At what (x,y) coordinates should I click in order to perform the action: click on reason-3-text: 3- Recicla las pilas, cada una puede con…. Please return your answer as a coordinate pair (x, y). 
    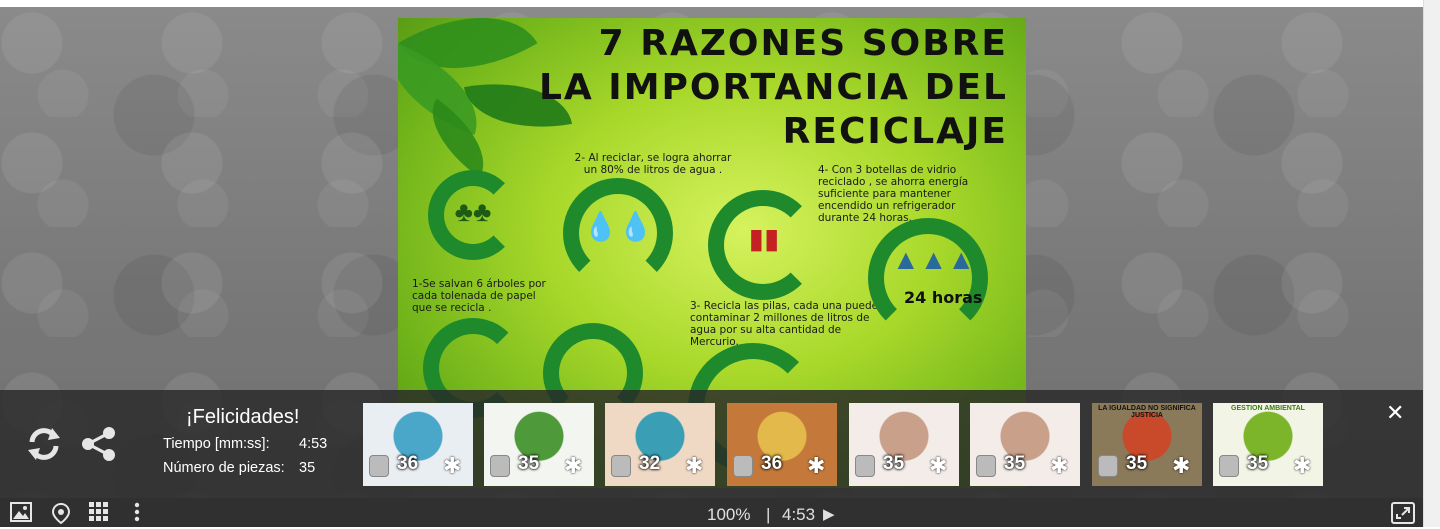
    Looking at the image, I should click on (784, 324).